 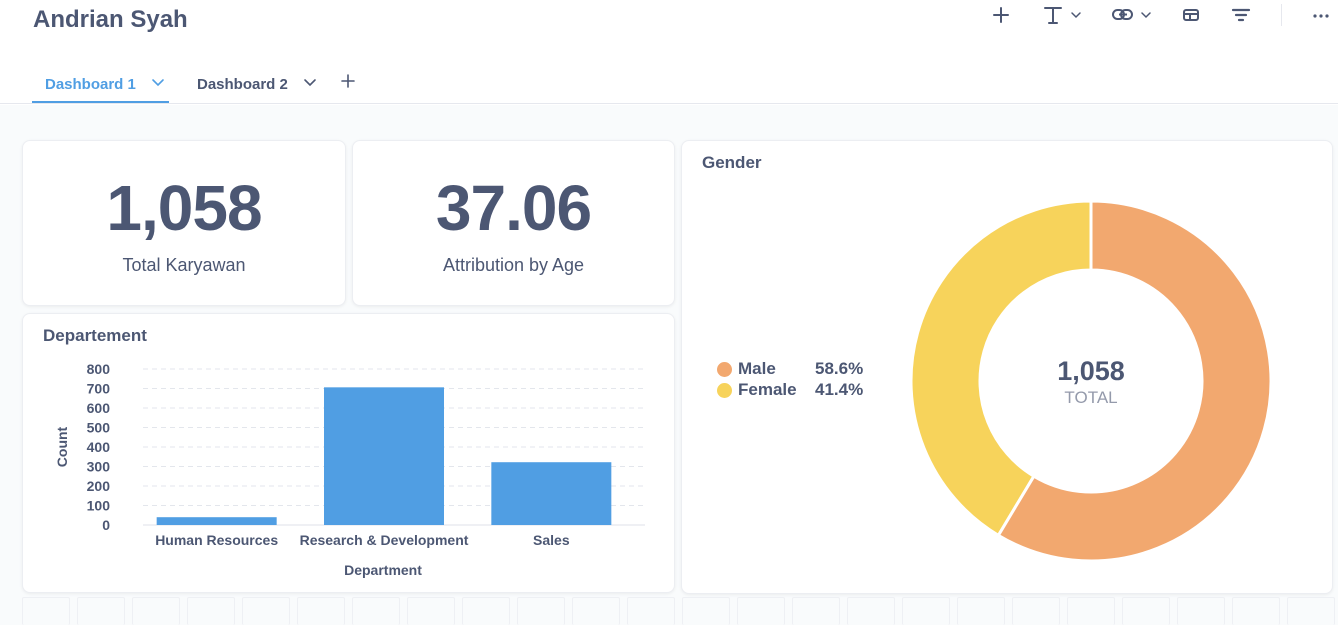 What do you see at coordinates (90, 84) in the screenshot?
I see `tab-label: Dashboard 1` at bounding box center [90, 84].